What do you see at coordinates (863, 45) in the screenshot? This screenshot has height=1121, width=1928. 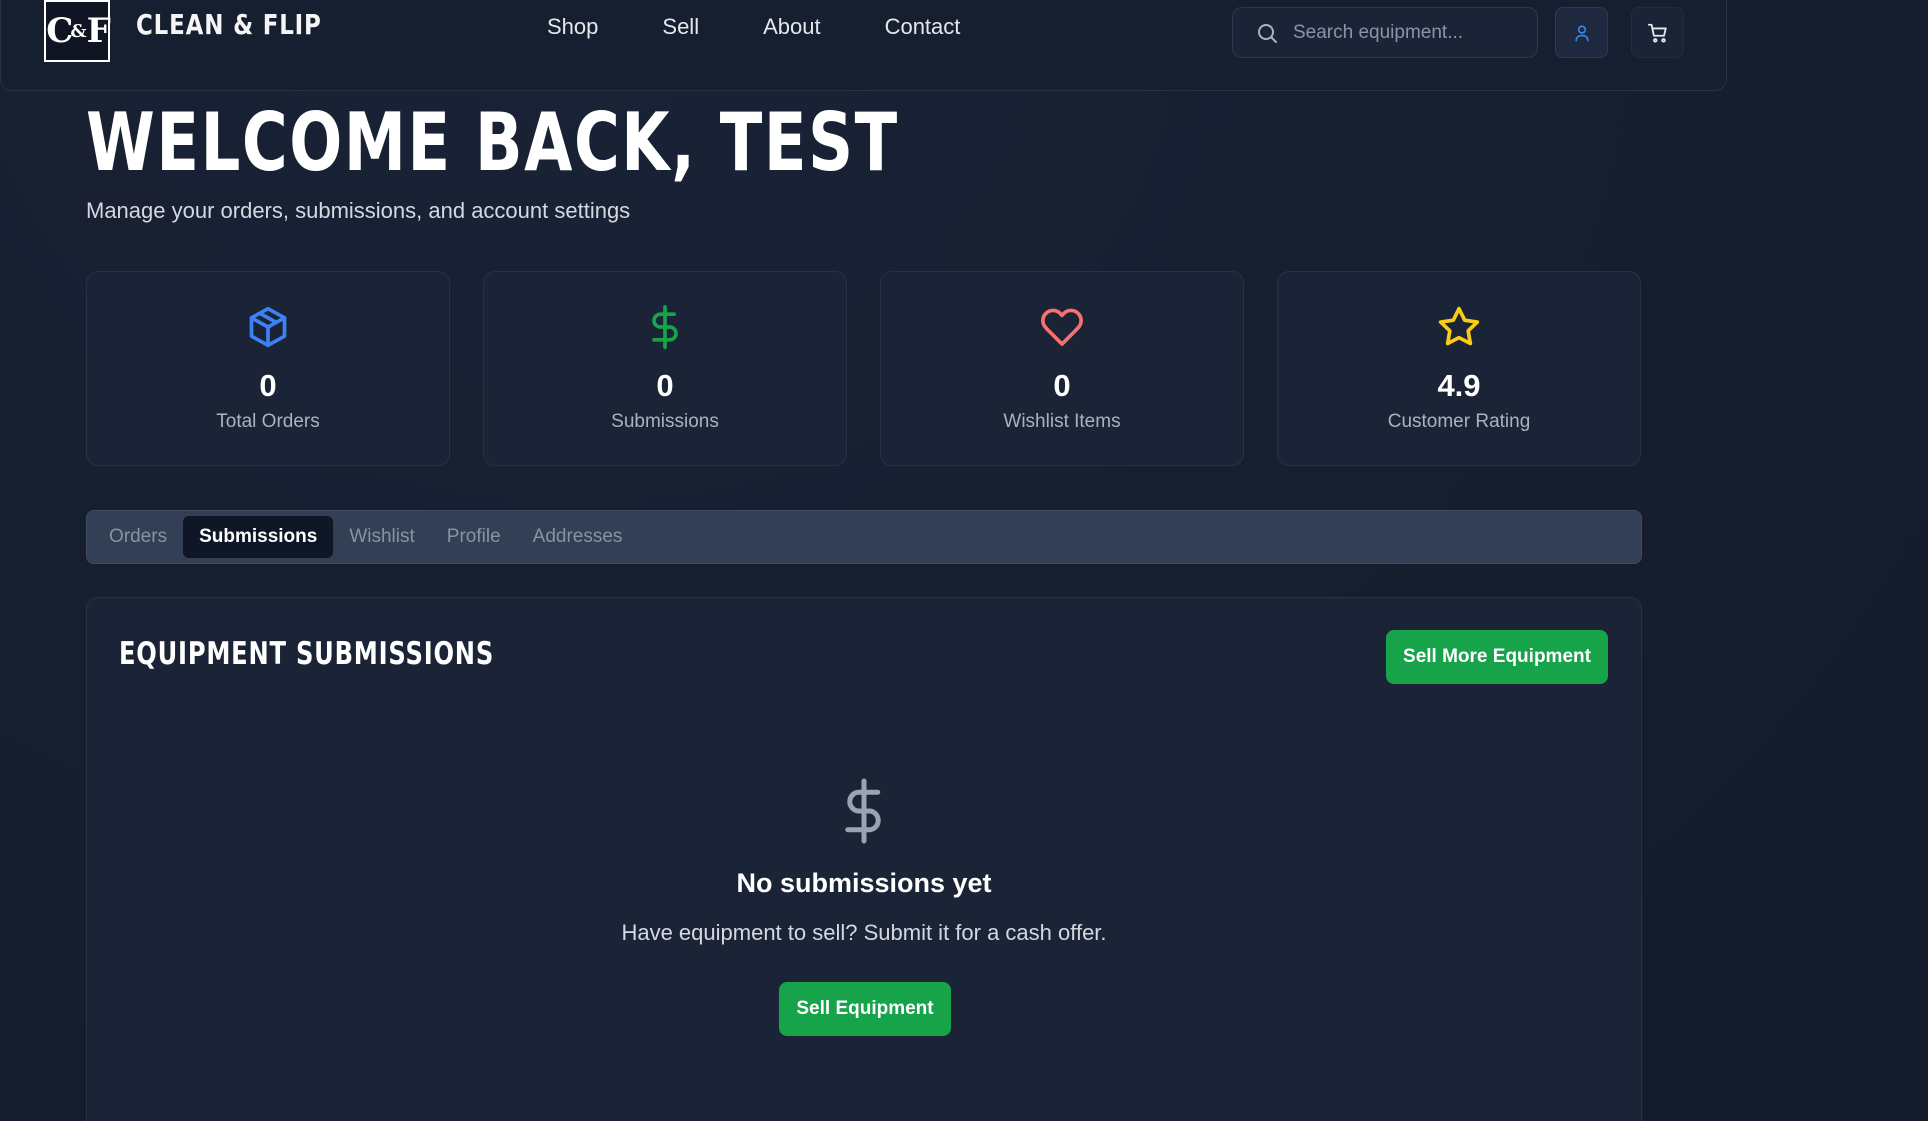 I see `site-header: C & F CLEAN & FLIP Shop Sell About Contact` at bounding box center [863, 45].